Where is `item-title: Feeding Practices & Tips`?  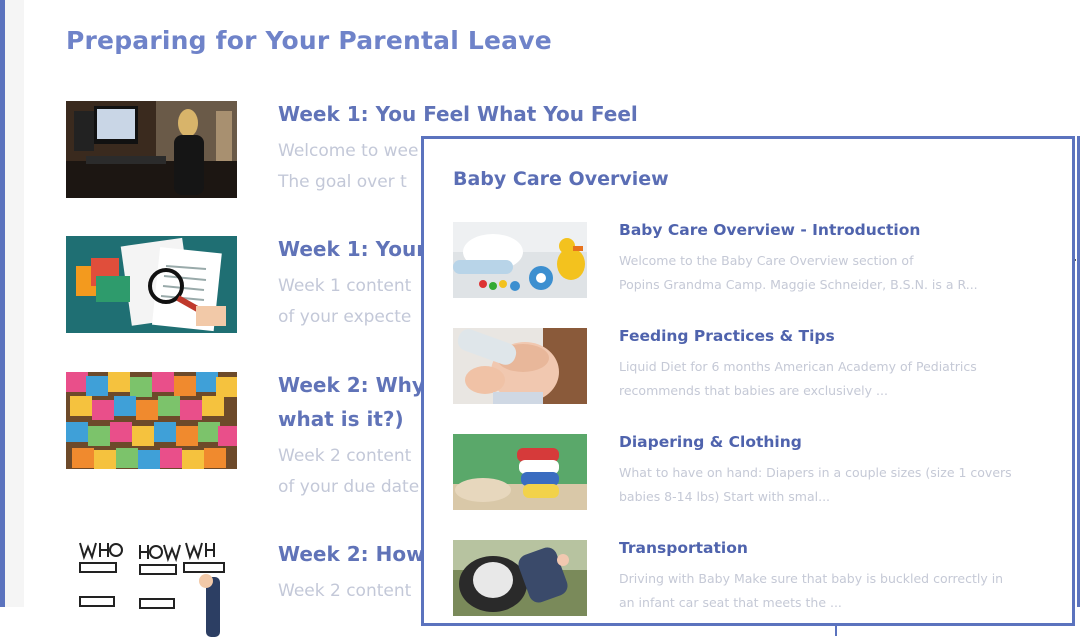
item-title: Feeding Practices & Tips is located at coordinates (727, 336).